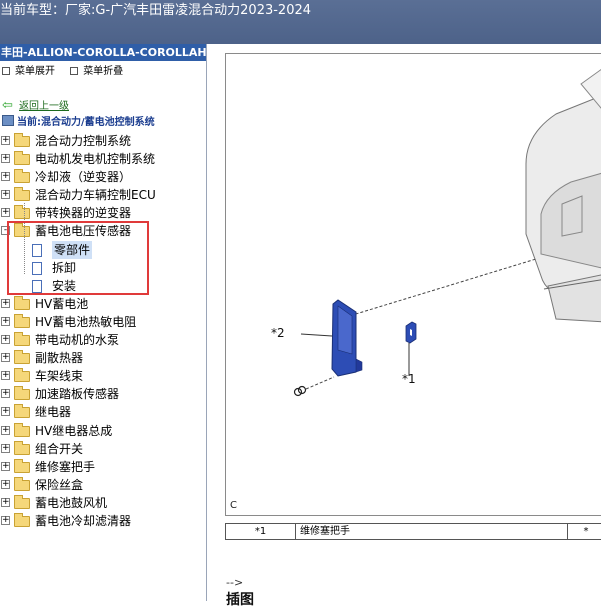  Describe the element at coordinates (8, 120) in the screenshot. I see `computer-icon` at that location.